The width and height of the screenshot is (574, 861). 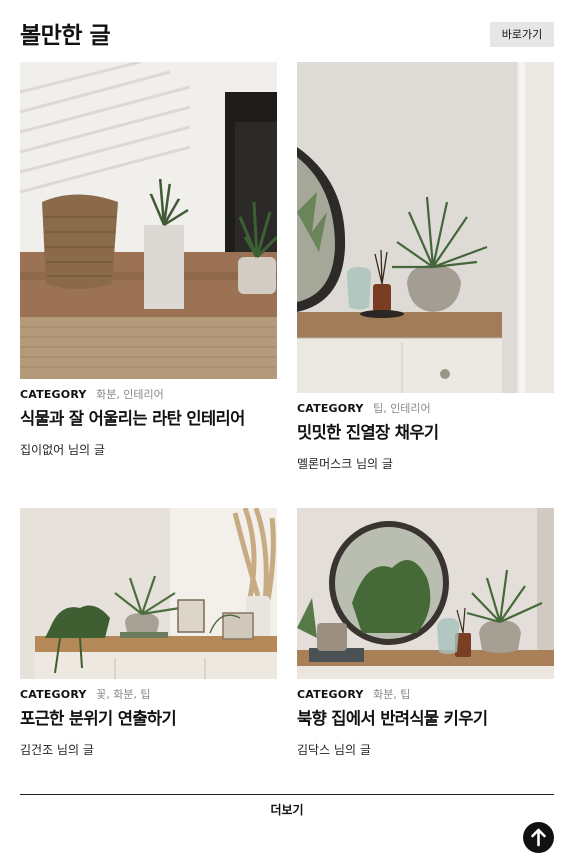 What do you see at coordinates (402, 408) in the screenshot?
I see `post-tags: 팁, 인테리어` at bounding box center [402, 408].